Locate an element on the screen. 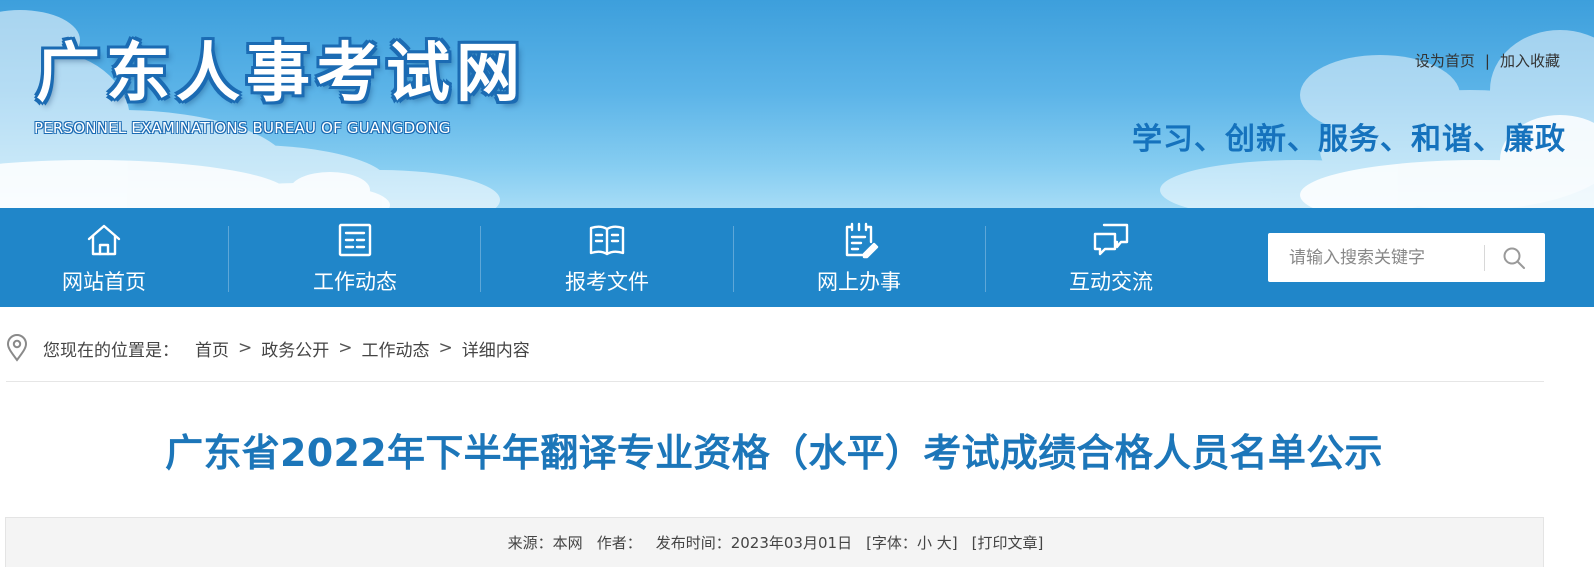 The width and height of the screenshot is (1594, 567). breadcrumb: 您现在的位置是： 首页 > 政务公开 > 工作动态 > 详细内容 is located at coordinates (268, 348).